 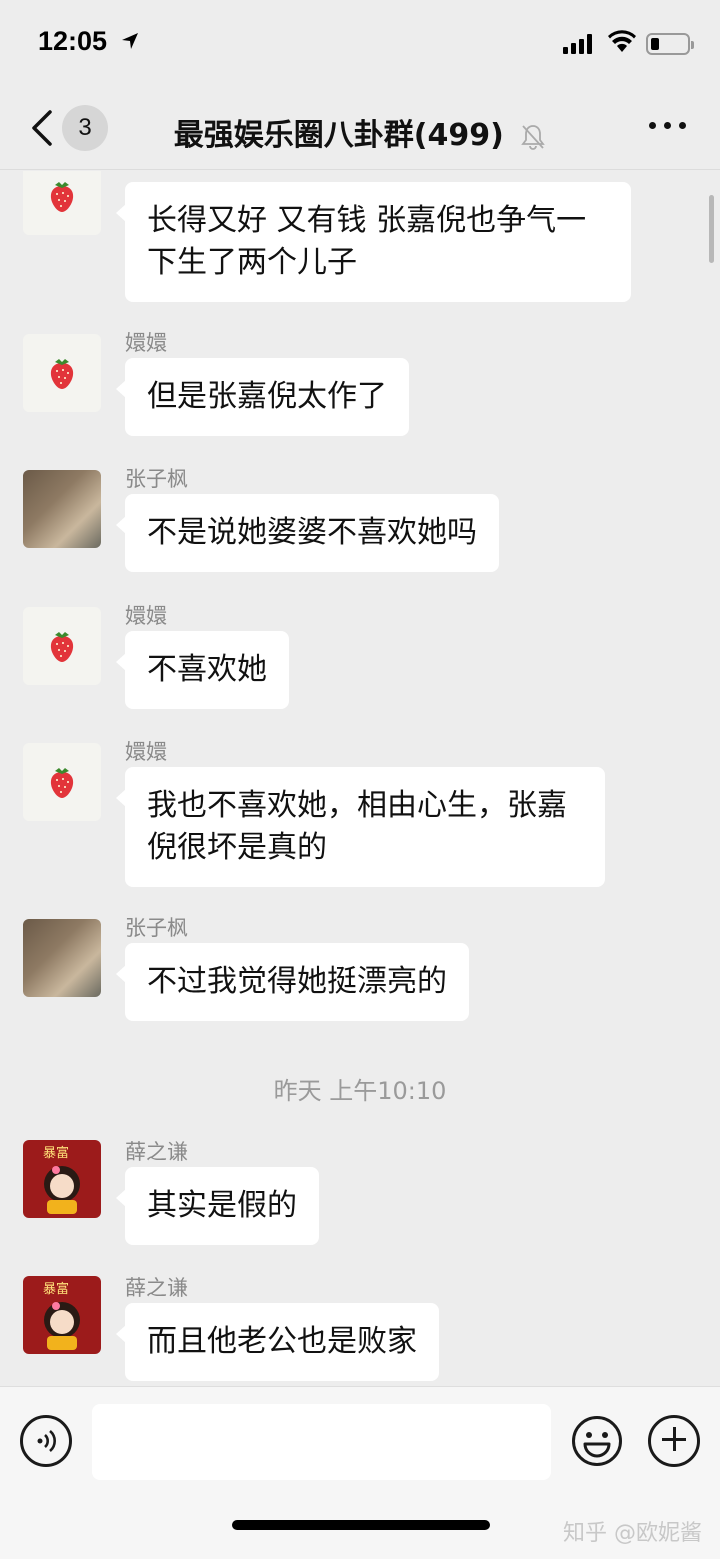 I want to click on signal-icon, so click(x=577, y=44).